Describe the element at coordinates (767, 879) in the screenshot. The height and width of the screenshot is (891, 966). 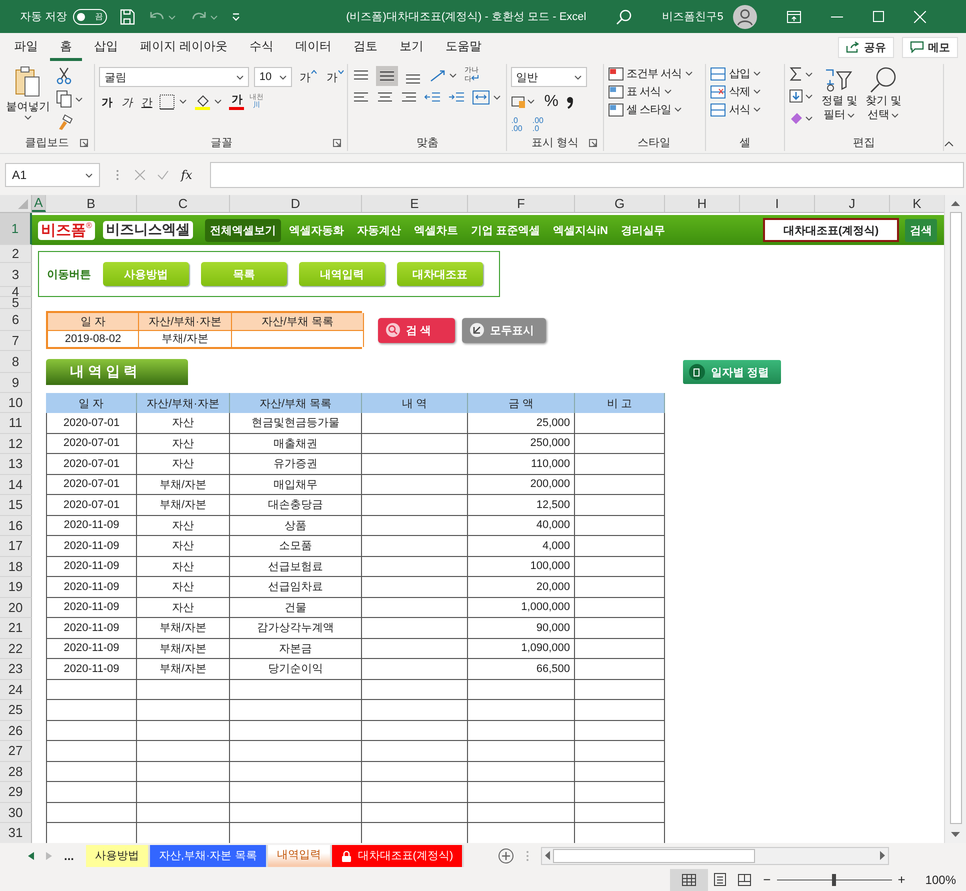
I see `zoom-out-button: −` at that location.